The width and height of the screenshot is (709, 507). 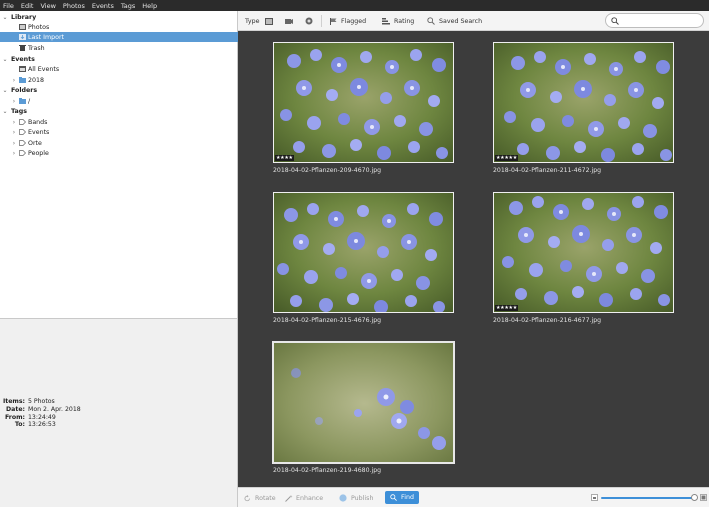 What do you see at coordinates (28, 417) in the screenshot?
I see `info-from: From: 13:24:49` at bounding box center [28, 417].